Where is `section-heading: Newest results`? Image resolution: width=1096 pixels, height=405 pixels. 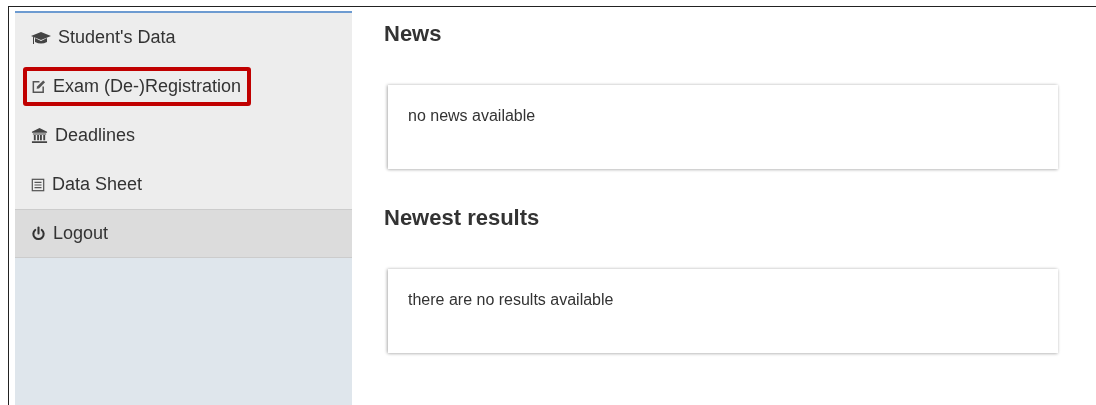
section-heading: Newest results is located at coordinates (462, 218).